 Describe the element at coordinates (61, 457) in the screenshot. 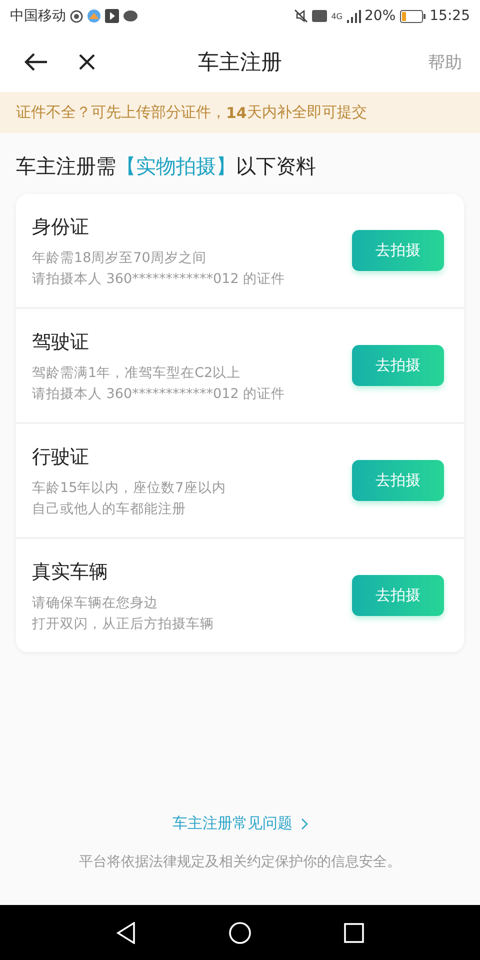

I see `document-title: 行驶证` at that location.